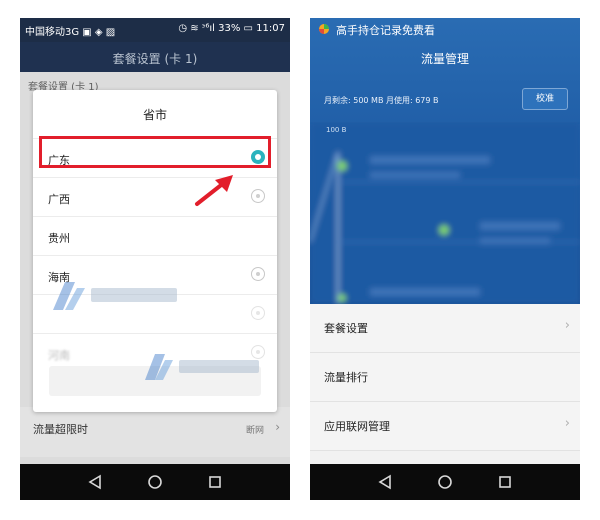  I want to click on traffic-menu: 套餐设置 › 流量排行 应用联网管理 ›, so click(445, 377).